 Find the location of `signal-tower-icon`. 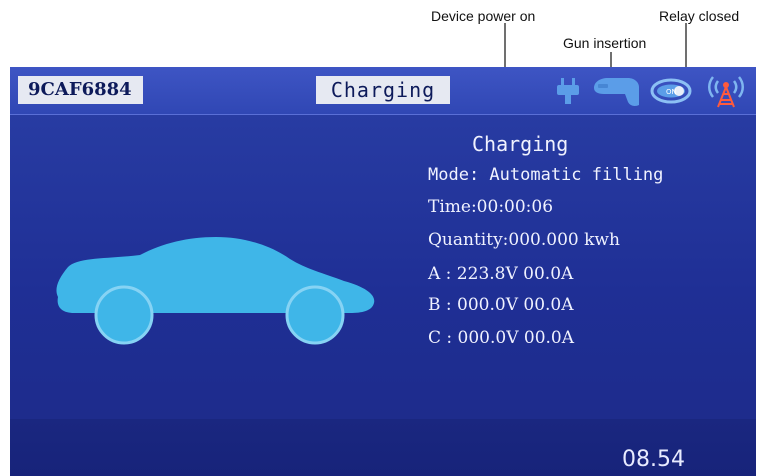

signal-tower-icon is located at coordinates (726, 92).